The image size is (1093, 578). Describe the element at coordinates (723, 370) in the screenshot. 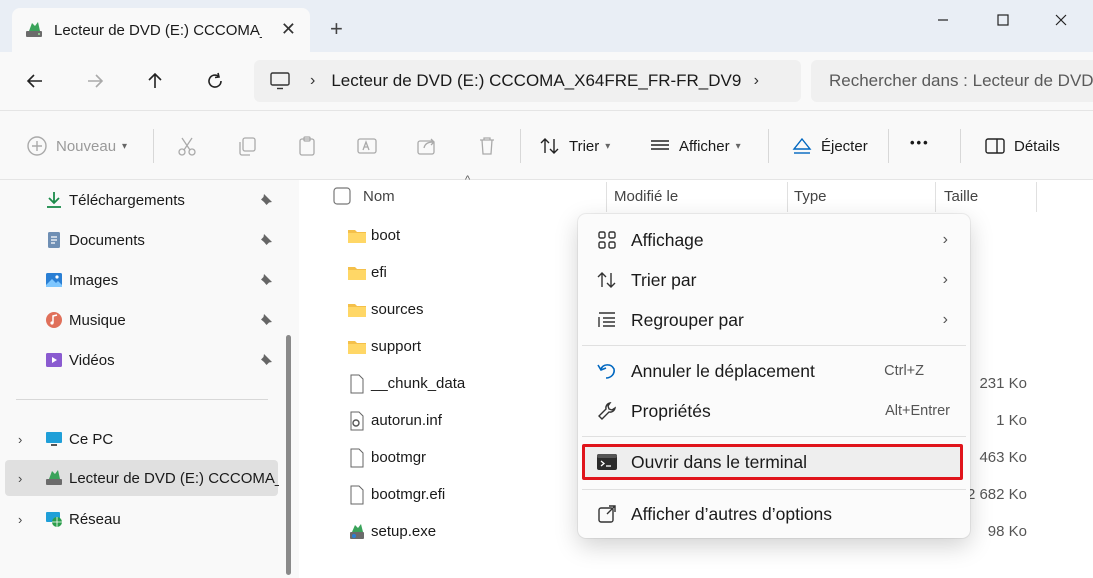

I see `menu-item-label: Annuler le déplacement` at that location.